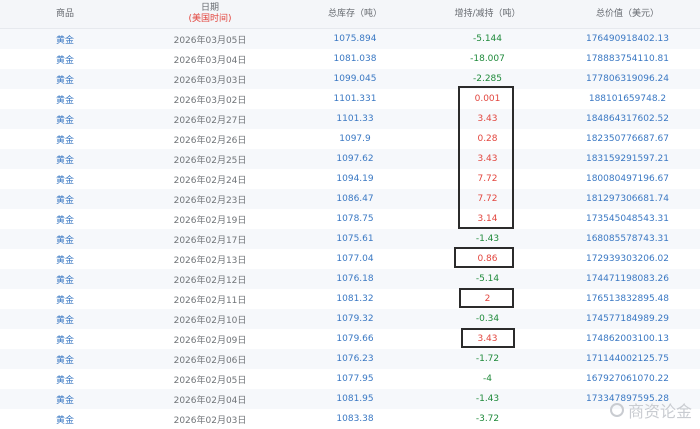 This screenshot has height=429, width=700. Describe the element at coordinates (210, 280) in the screenshot. I see `cell-date: 2026年02月12日` at that location.